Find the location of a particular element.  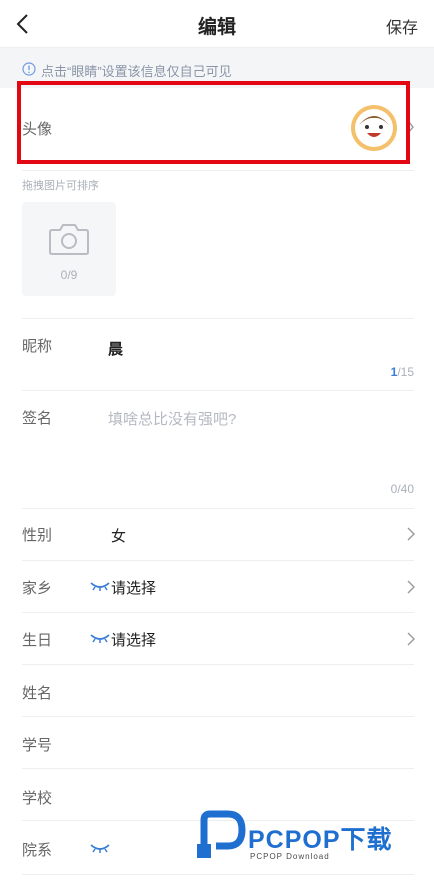

save-button: 保存 is located at coordinates (402, 26).